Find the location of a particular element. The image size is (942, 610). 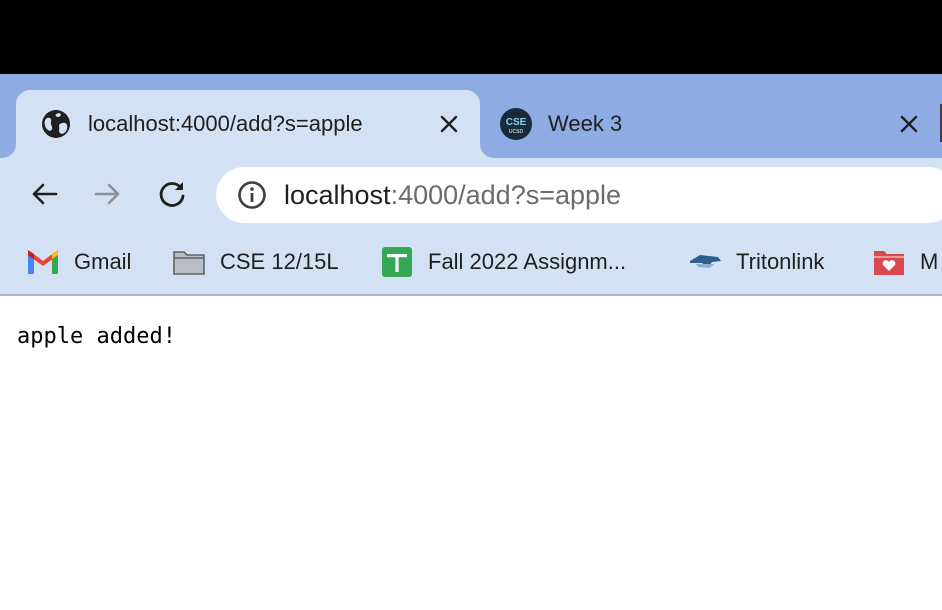

folder-icon is located at coordinates (189, 262).